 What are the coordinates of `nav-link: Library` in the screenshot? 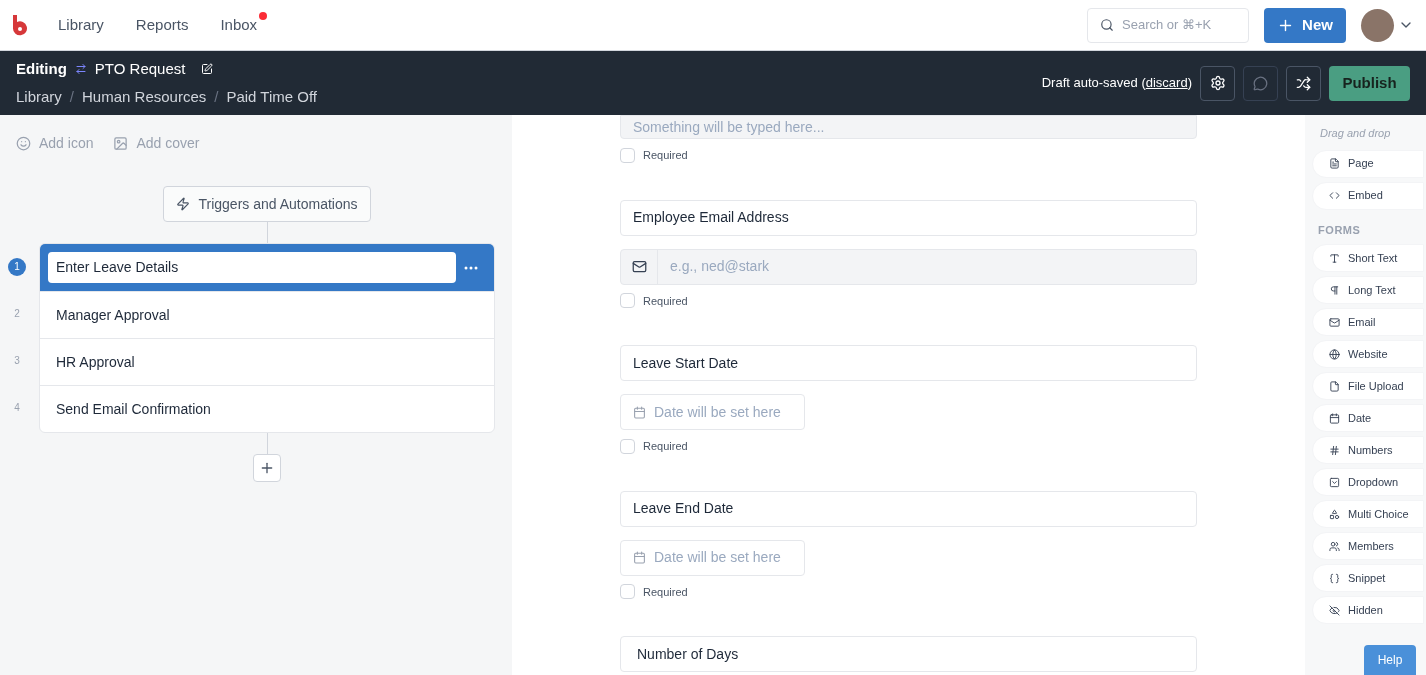 It's located at (86, 25).